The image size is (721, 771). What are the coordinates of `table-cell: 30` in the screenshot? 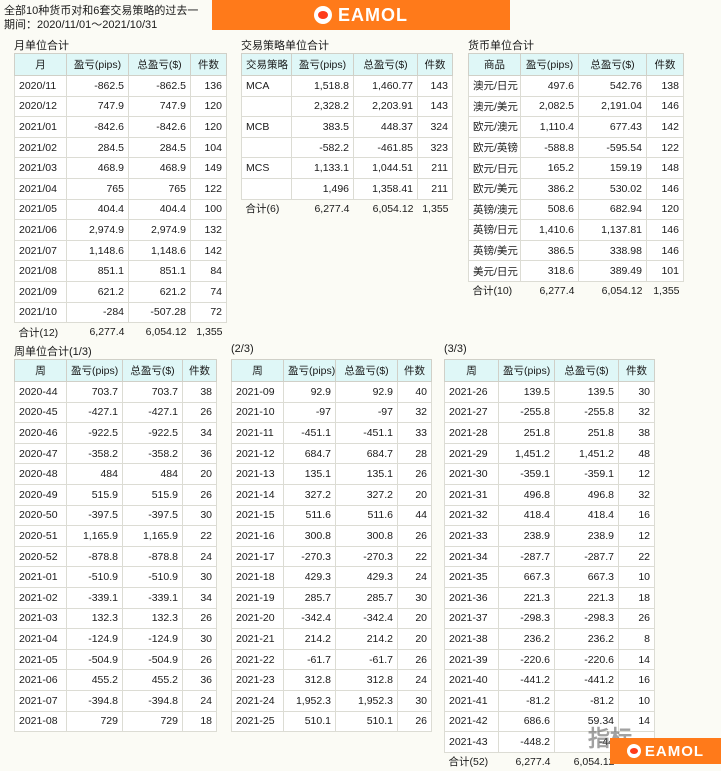 It's located at (199, 639).